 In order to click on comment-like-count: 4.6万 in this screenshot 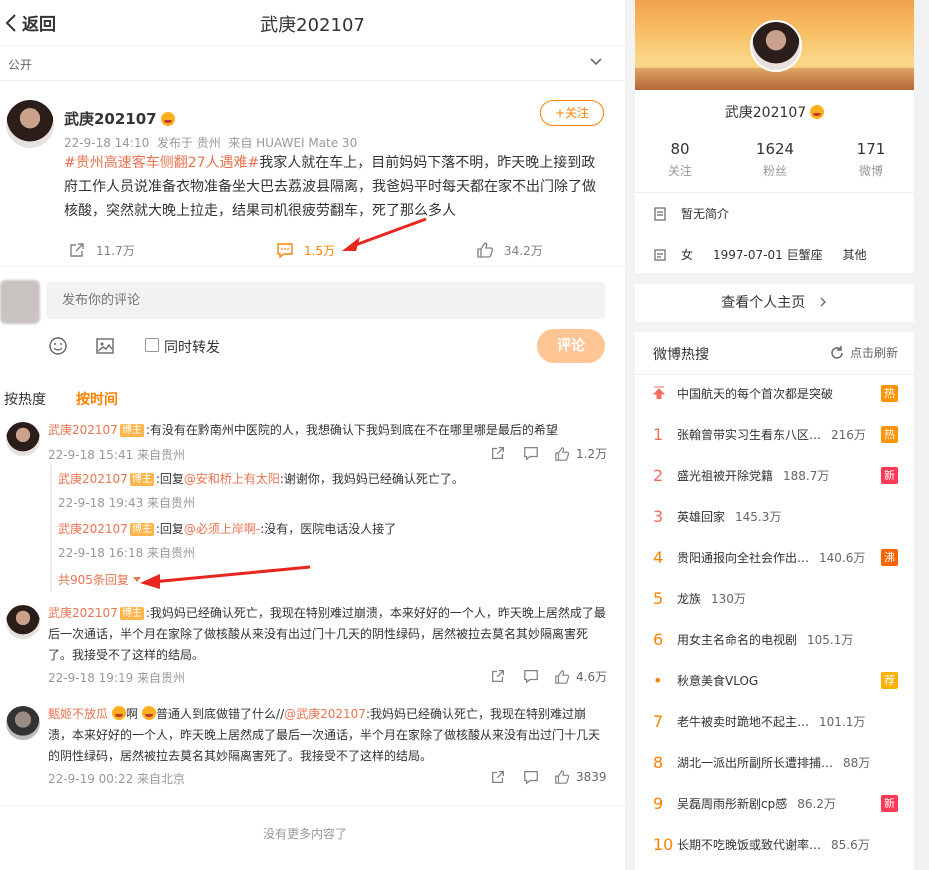, I will do `click(592, 677)`.